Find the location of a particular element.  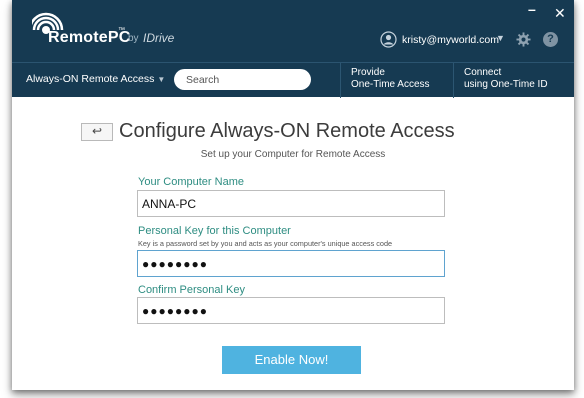

mode-dropdown: Always-ON Remote Access ▼ is located at coordinates (95, 79).